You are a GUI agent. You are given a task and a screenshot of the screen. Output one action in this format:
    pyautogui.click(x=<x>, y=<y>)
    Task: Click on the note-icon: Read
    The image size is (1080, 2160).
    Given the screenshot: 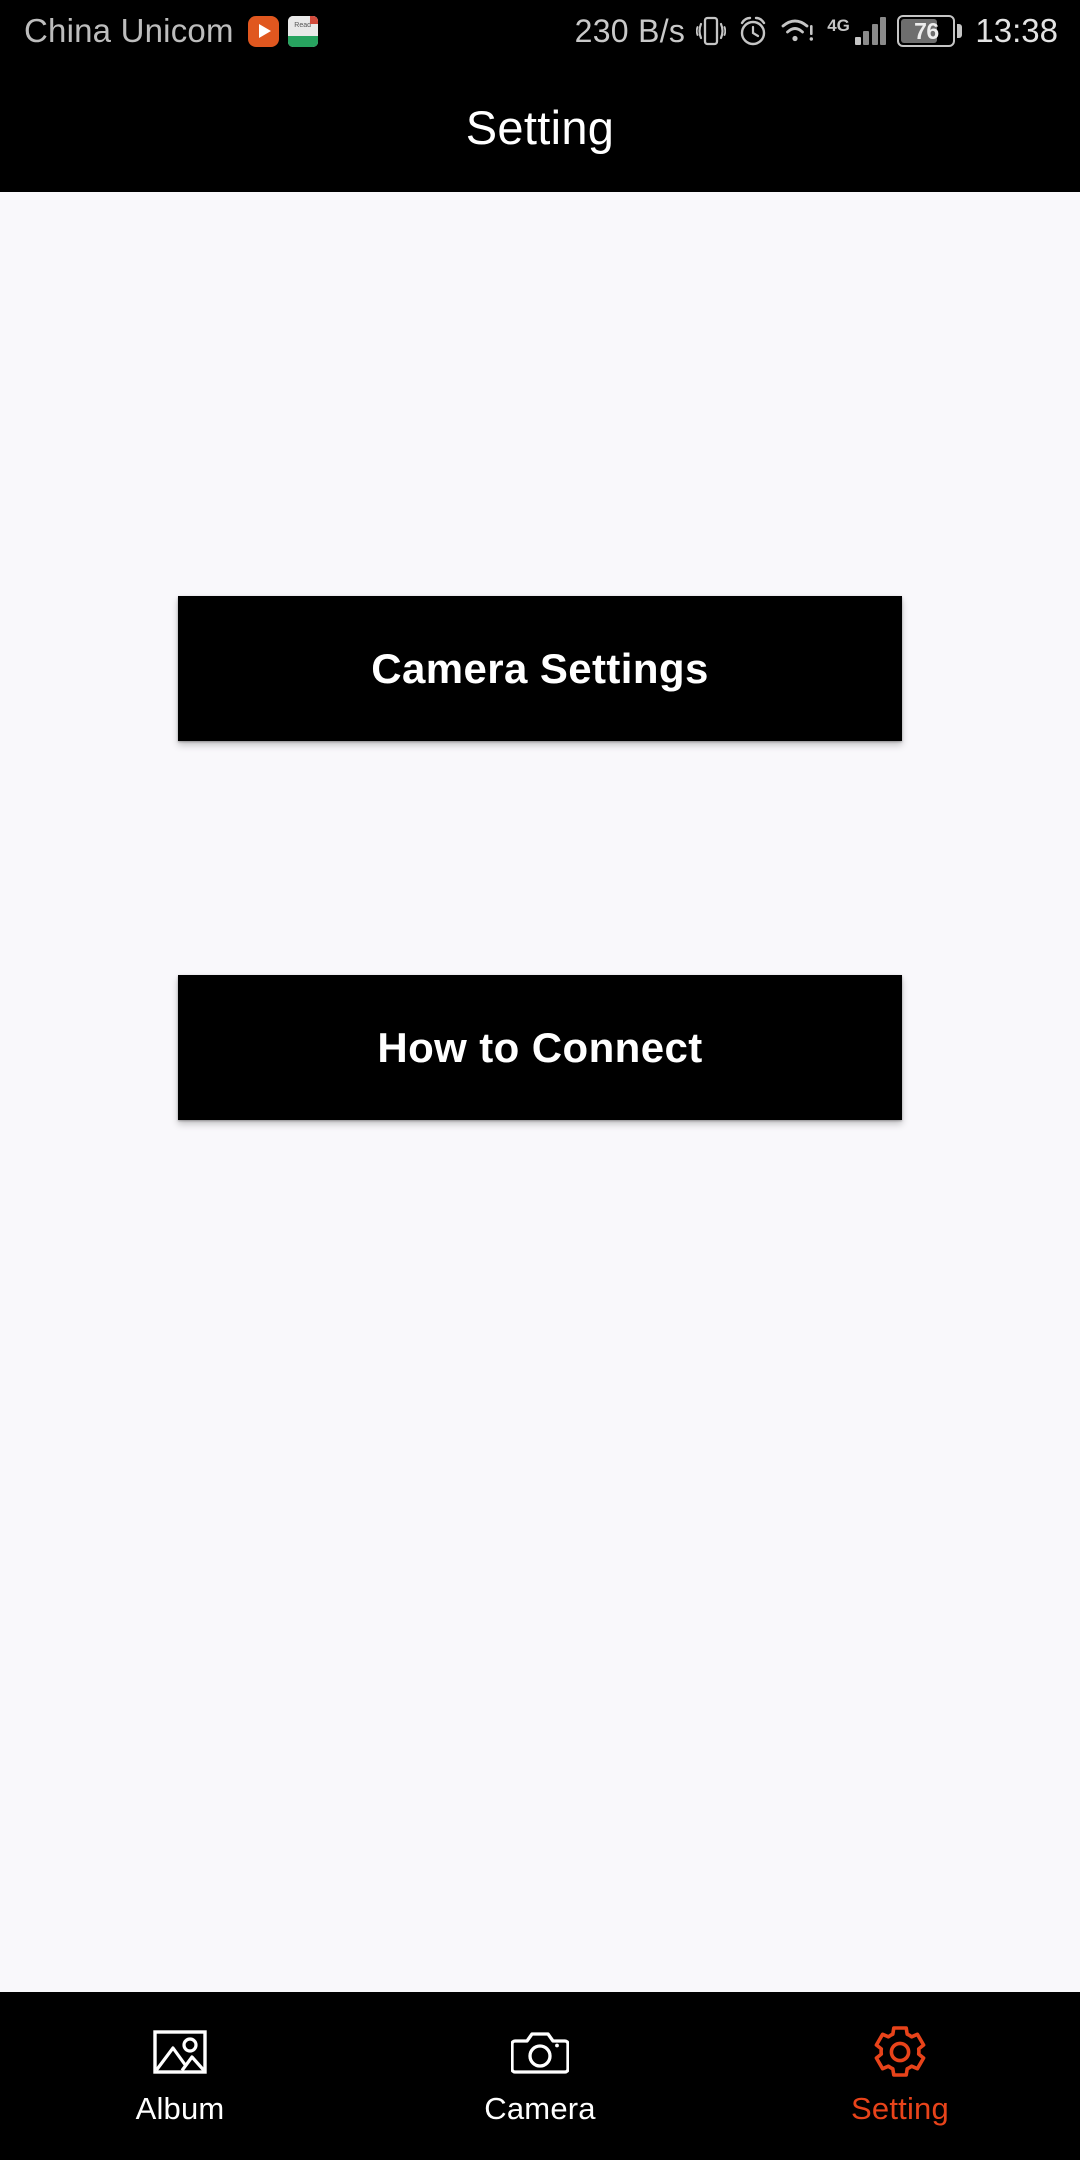 What is the action you would take?
    pyautogui.click(x=302, y=31)
    